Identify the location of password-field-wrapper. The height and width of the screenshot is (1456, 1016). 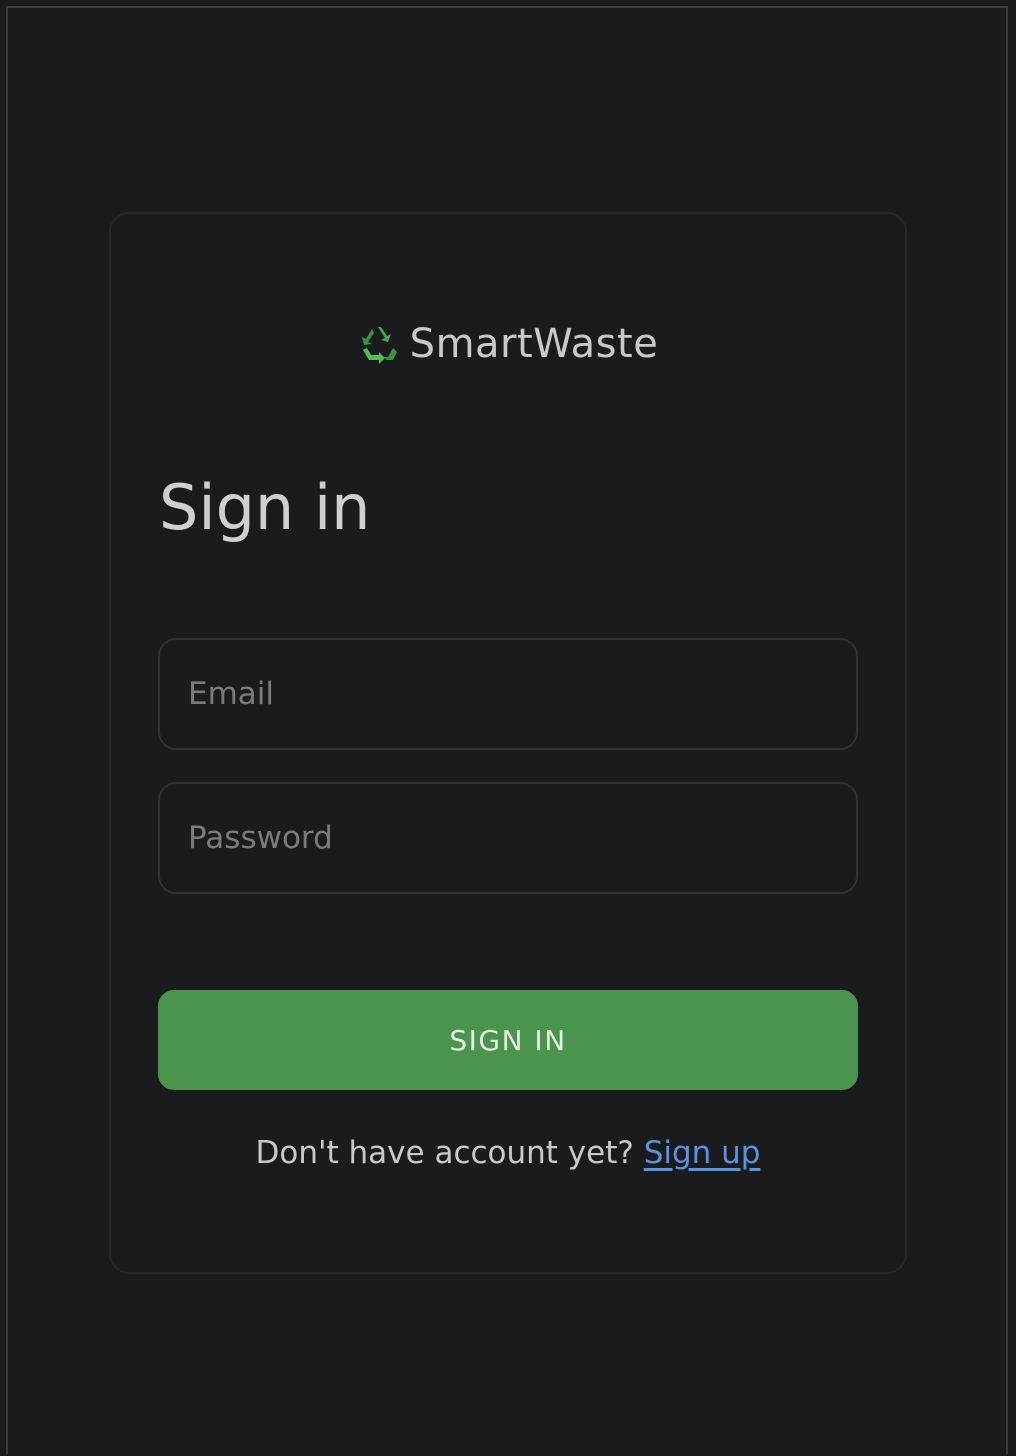
(508, 838).